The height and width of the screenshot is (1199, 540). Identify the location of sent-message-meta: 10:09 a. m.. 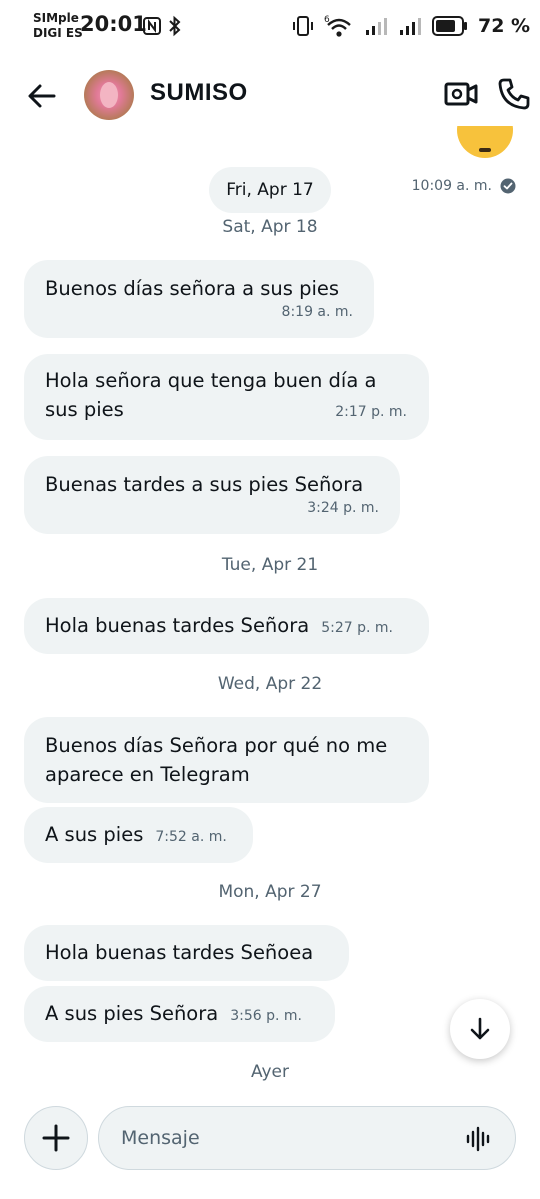
(464, 186).